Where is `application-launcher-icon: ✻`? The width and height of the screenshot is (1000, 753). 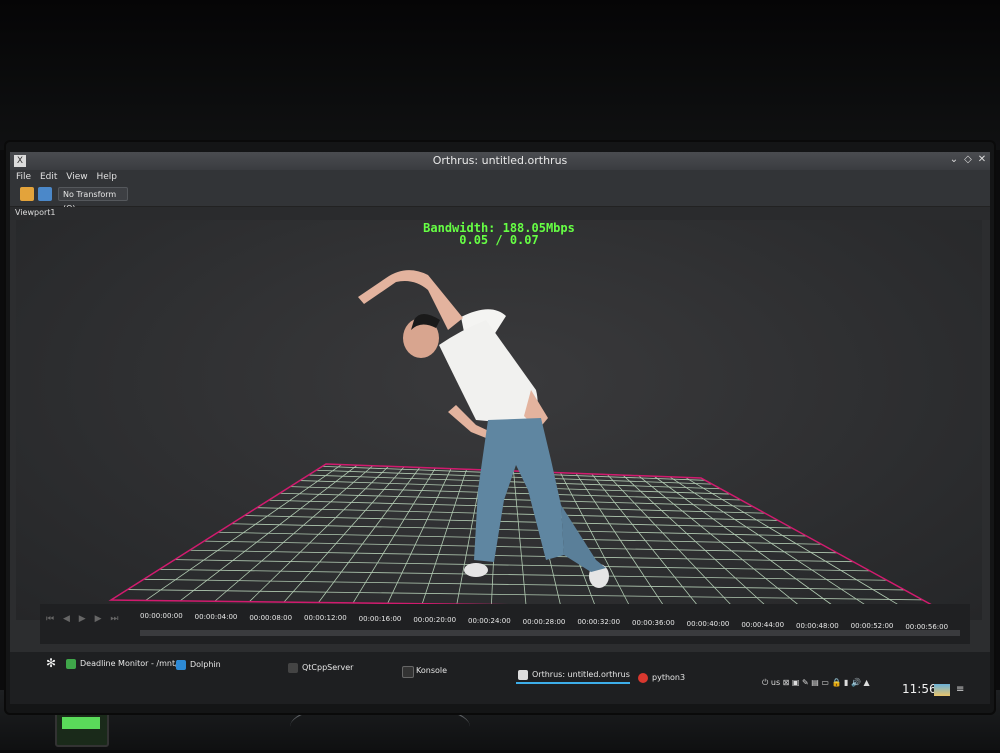
application-launcher-icon: ✻ is located at coordinates (53, 663).